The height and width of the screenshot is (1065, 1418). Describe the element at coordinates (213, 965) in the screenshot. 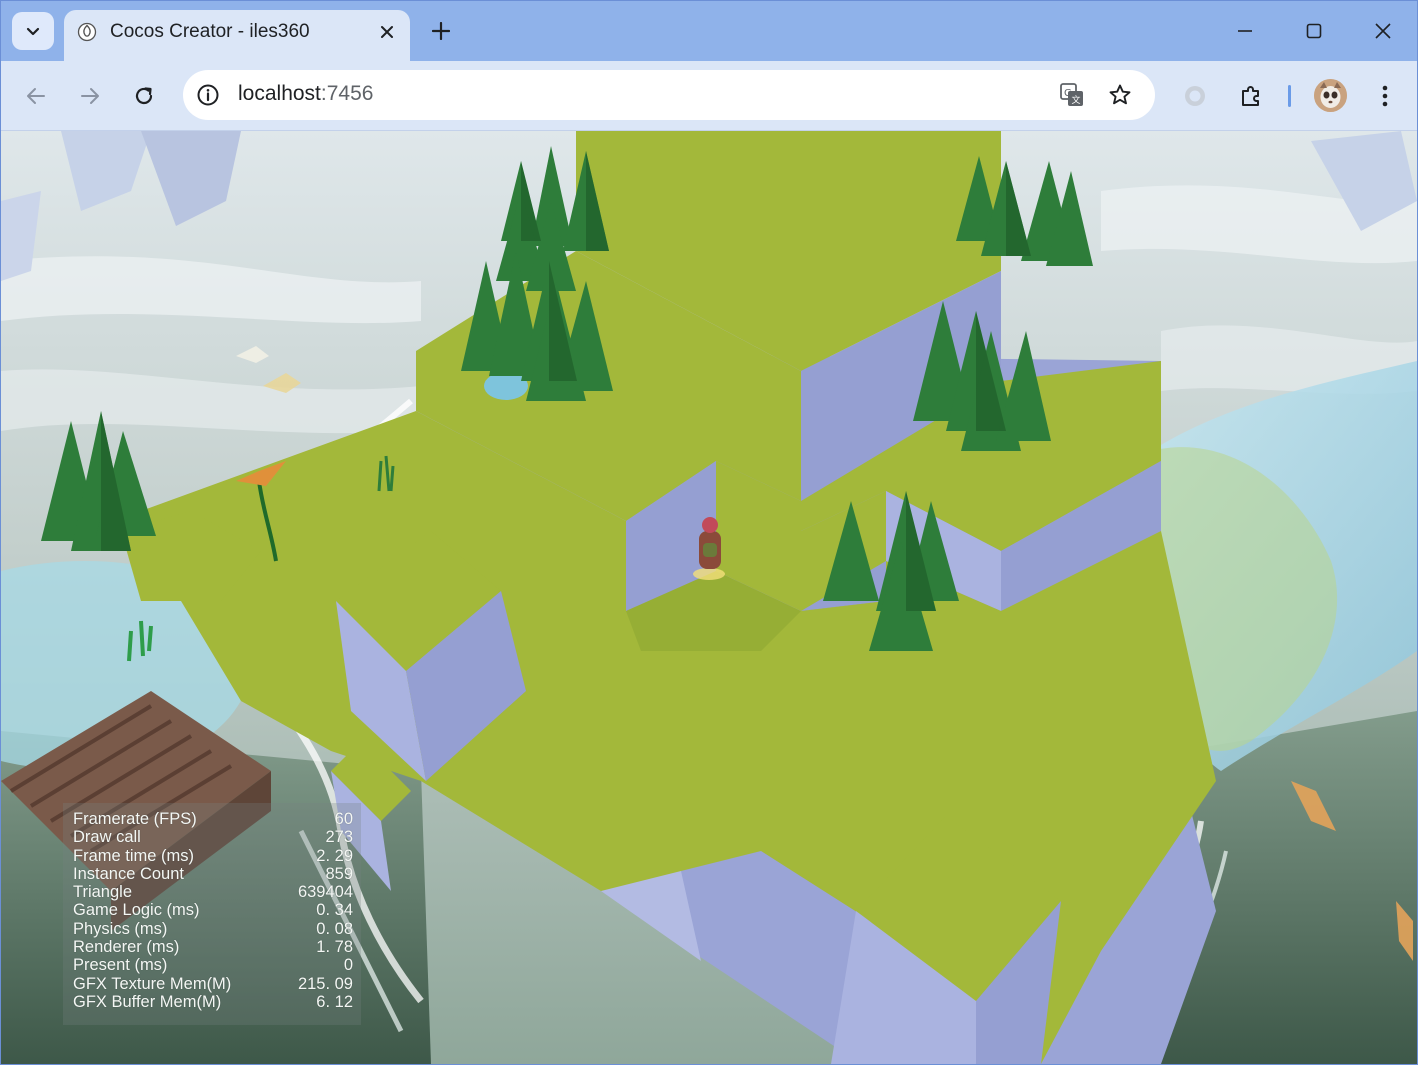

I see `stat-row: Present (ms) 0` at that location.